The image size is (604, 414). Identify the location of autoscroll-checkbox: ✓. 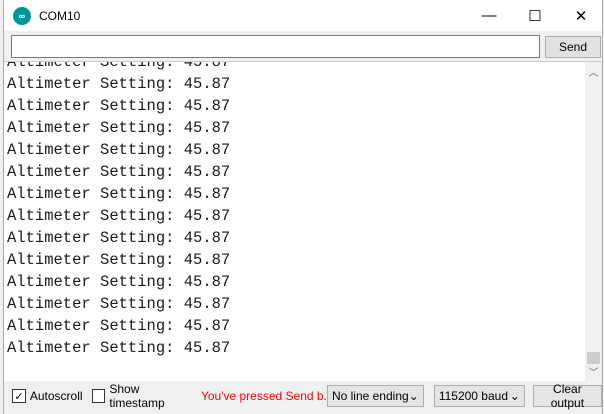
(19, 396).